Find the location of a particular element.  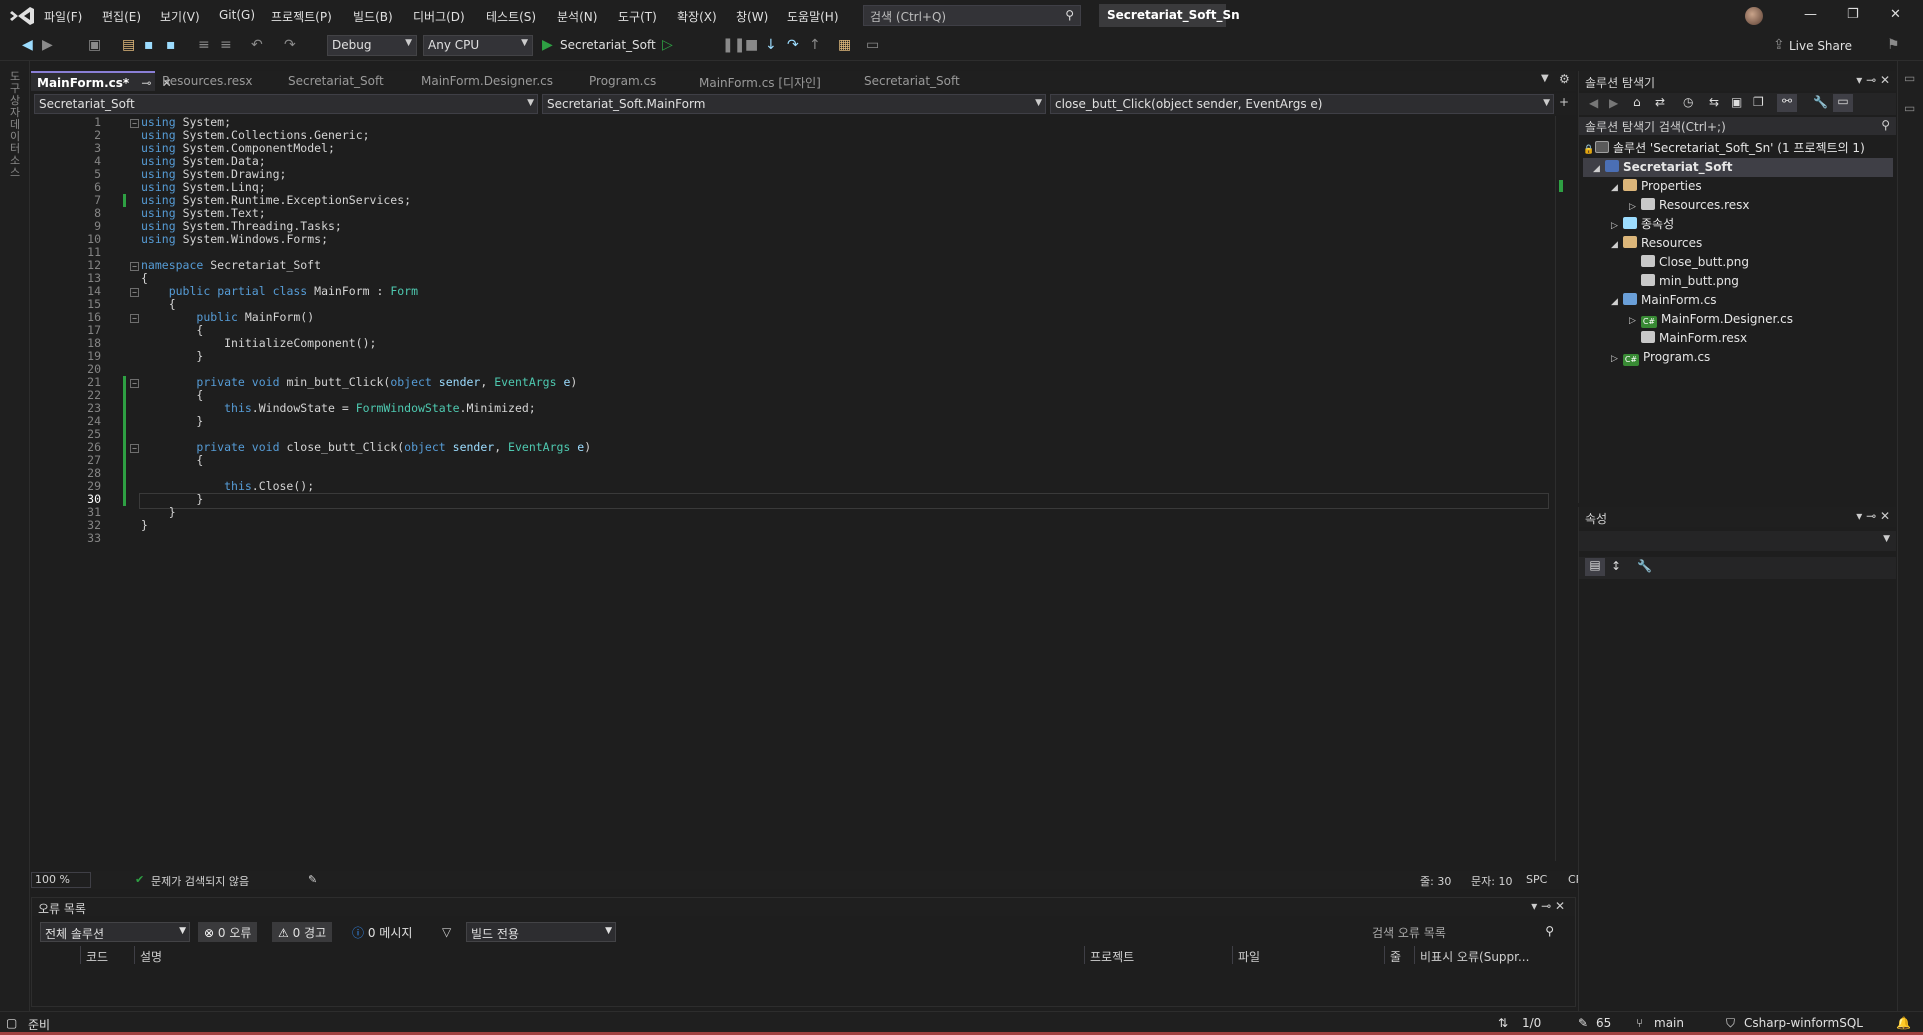

branch-name: main is located at coordinates (1669, 1023).